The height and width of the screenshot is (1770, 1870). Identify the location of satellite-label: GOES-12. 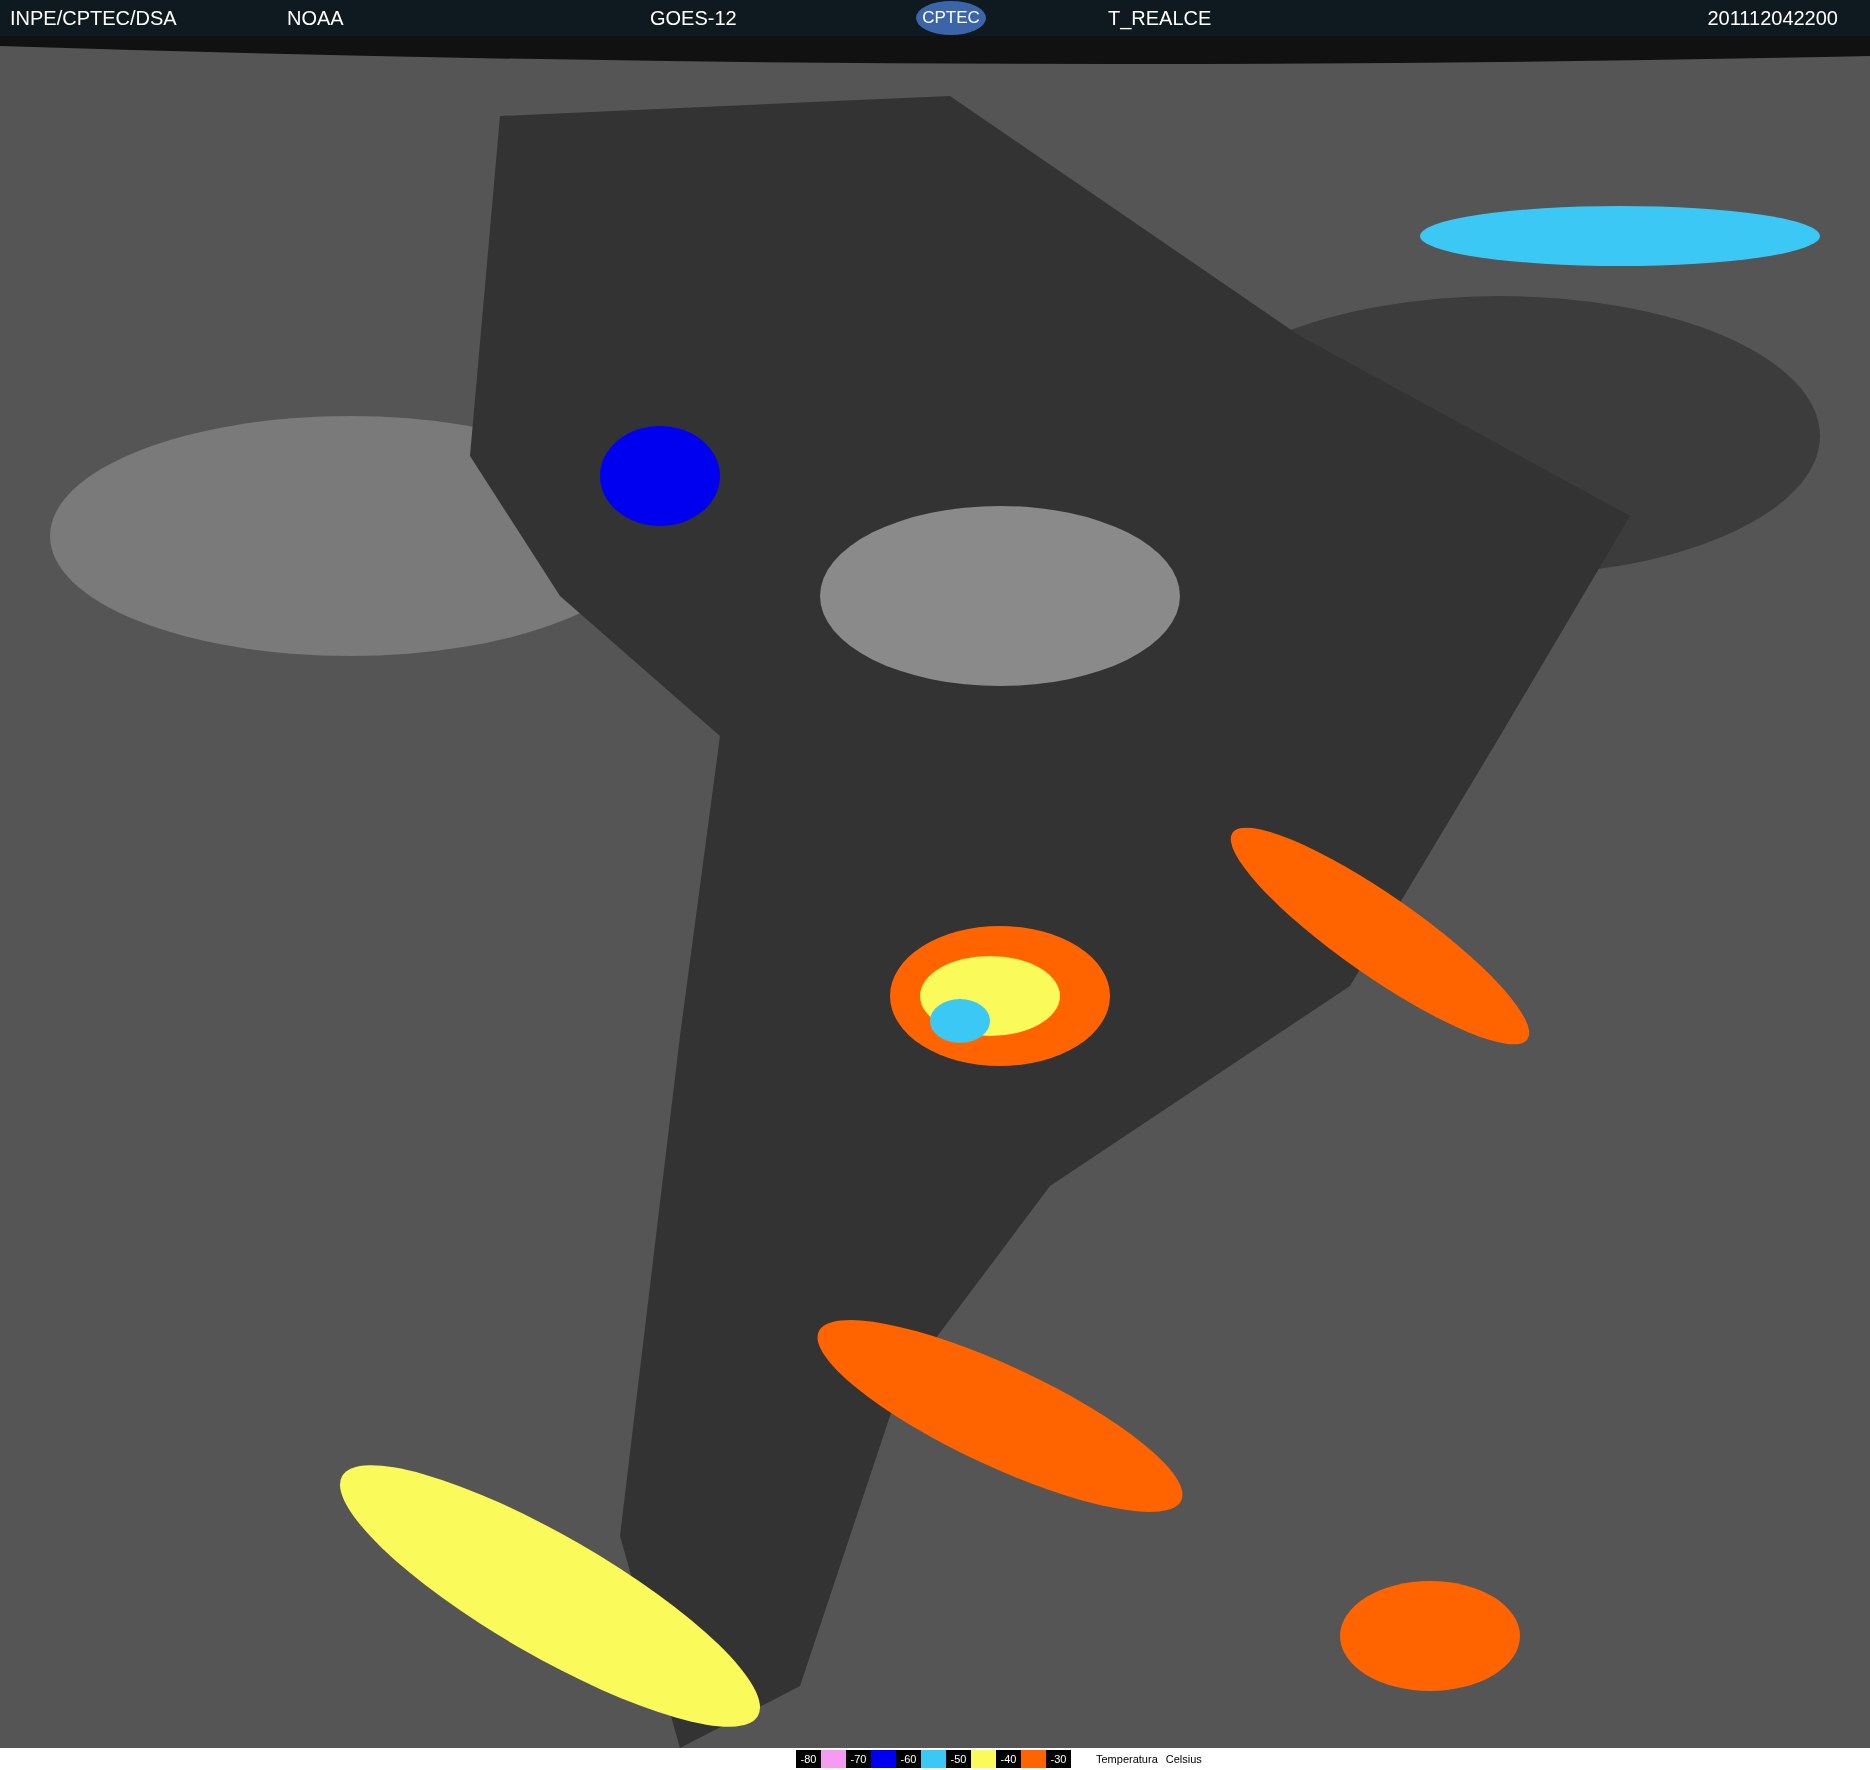
(694, 18).